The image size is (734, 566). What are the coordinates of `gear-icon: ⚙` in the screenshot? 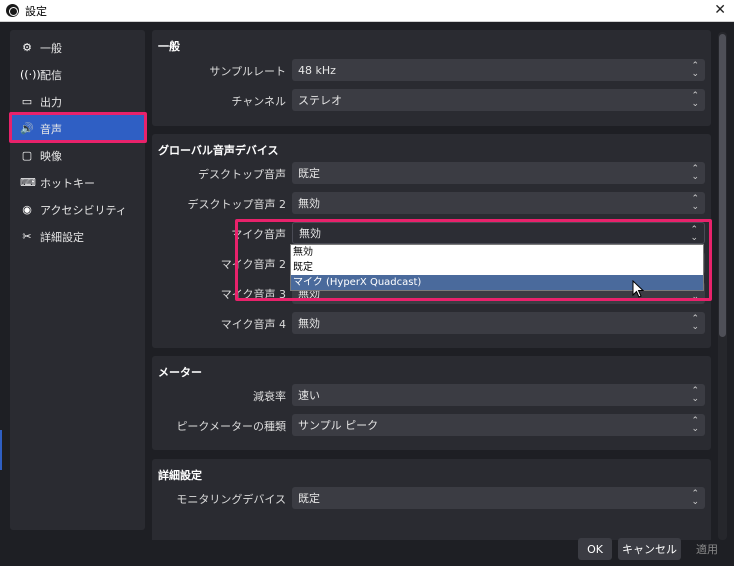 It's located at (27, 47).